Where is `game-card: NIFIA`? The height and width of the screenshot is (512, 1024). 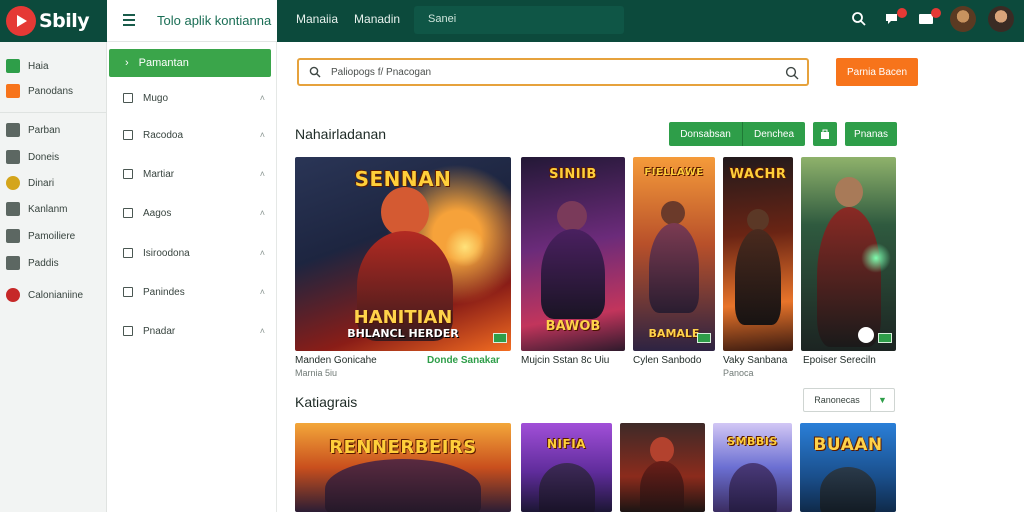 game-card: NIFIA is located at coordinates (566, 467).